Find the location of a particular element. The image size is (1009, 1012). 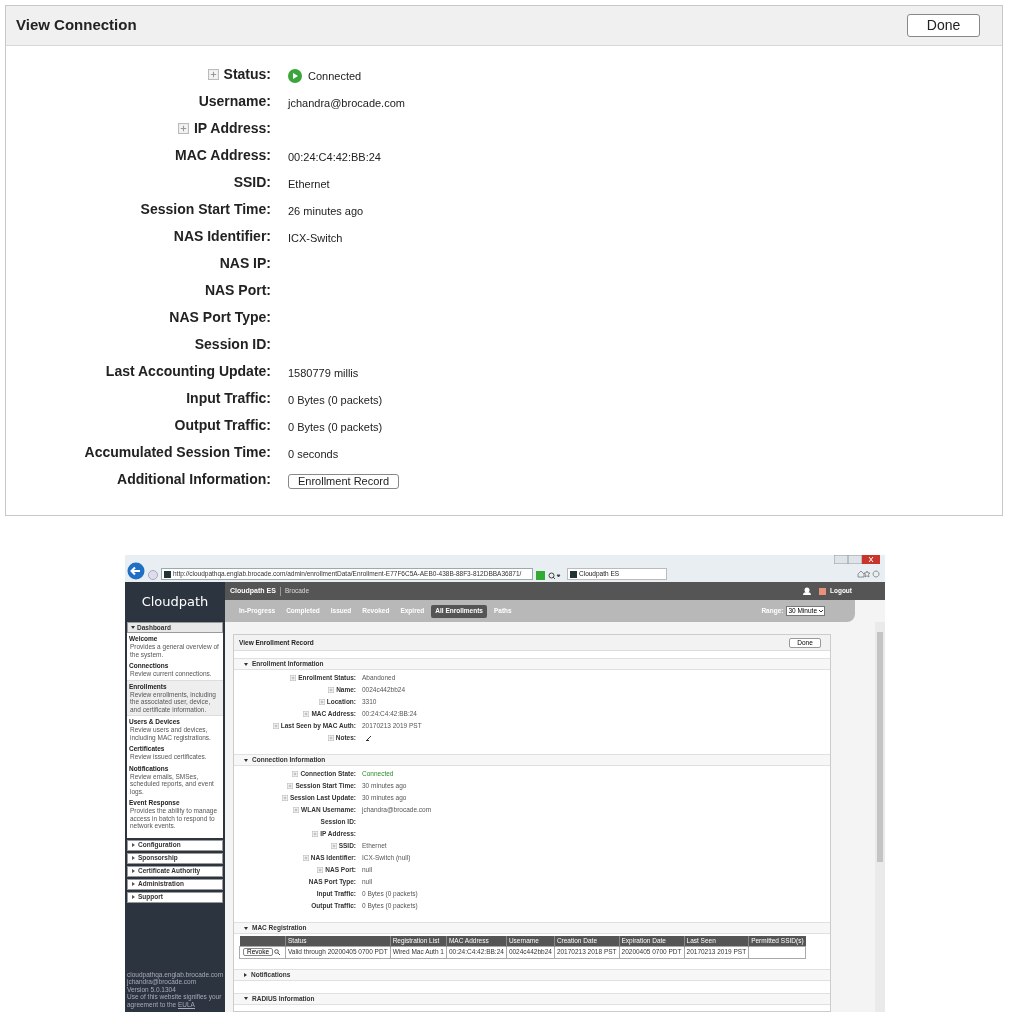

field-label: SSID: is located at coordinates (252, 182).